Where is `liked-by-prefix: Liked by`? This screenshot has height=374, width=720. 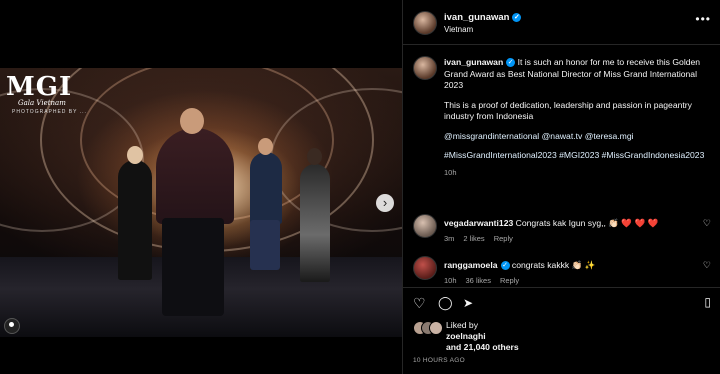 liked-by-prefix: Liked by is located at coordinates (462, 325).